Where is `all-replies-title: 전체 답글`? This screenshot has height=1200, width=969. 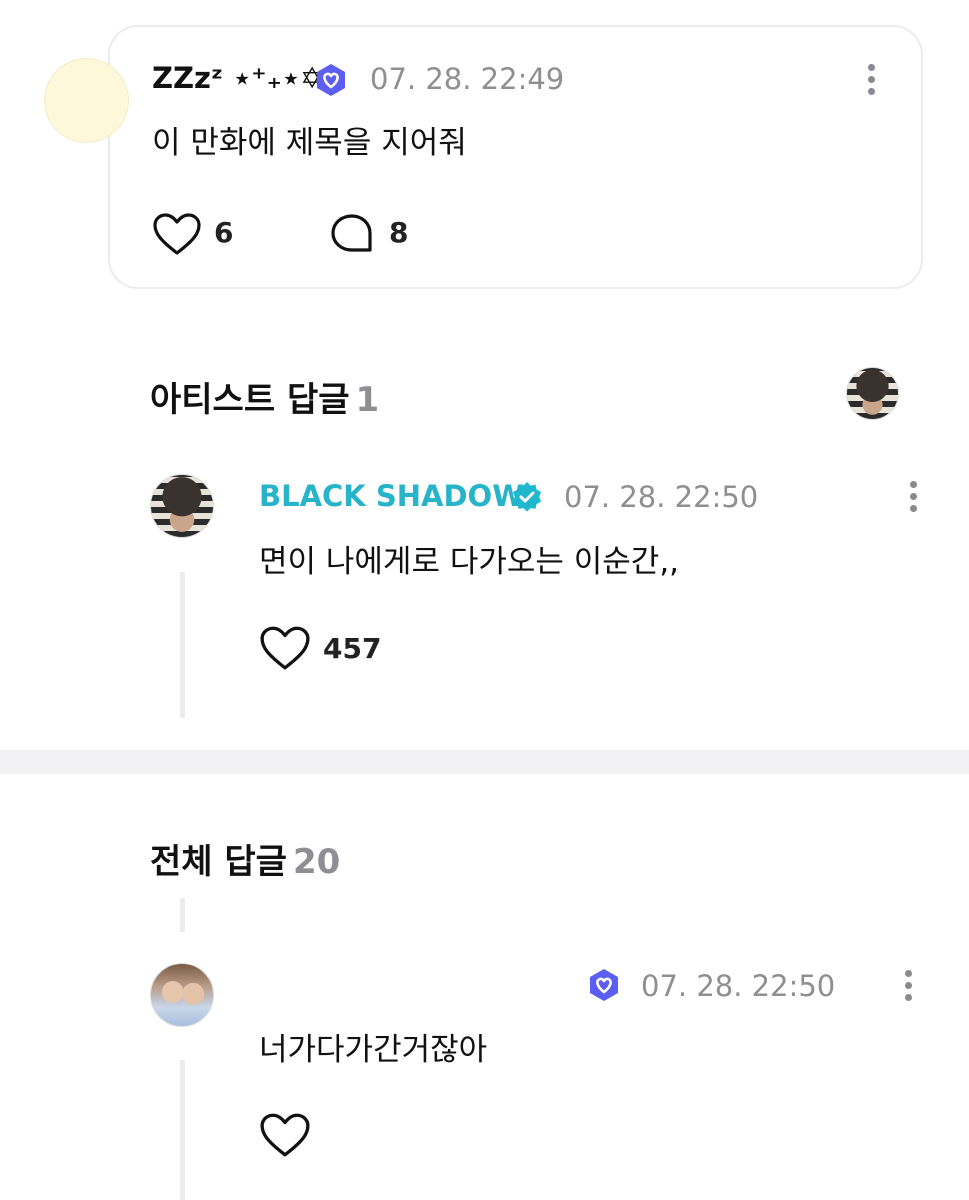 all-replies-title: 전체 답글 is located at coordinates (218, 862).